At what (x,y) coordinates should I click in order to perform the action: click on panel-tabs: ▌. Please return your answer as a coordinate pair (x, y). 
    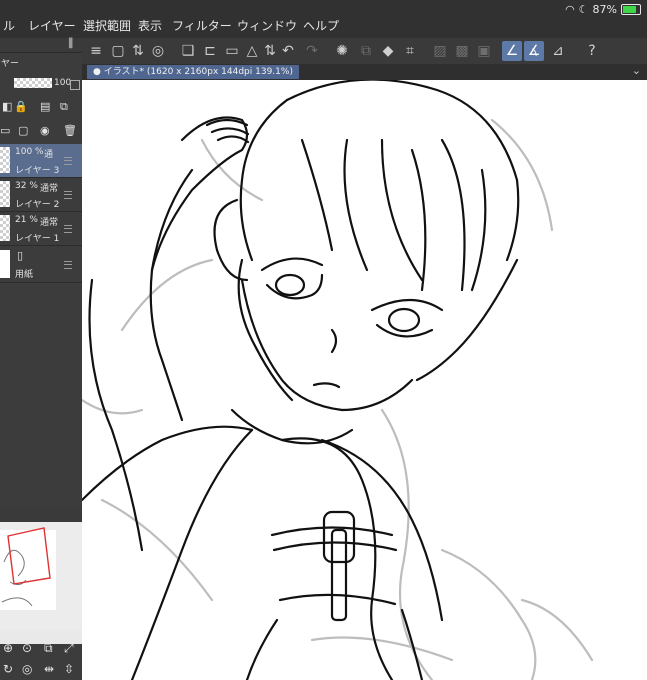
    Looking at the image, I should click on (41, 45).